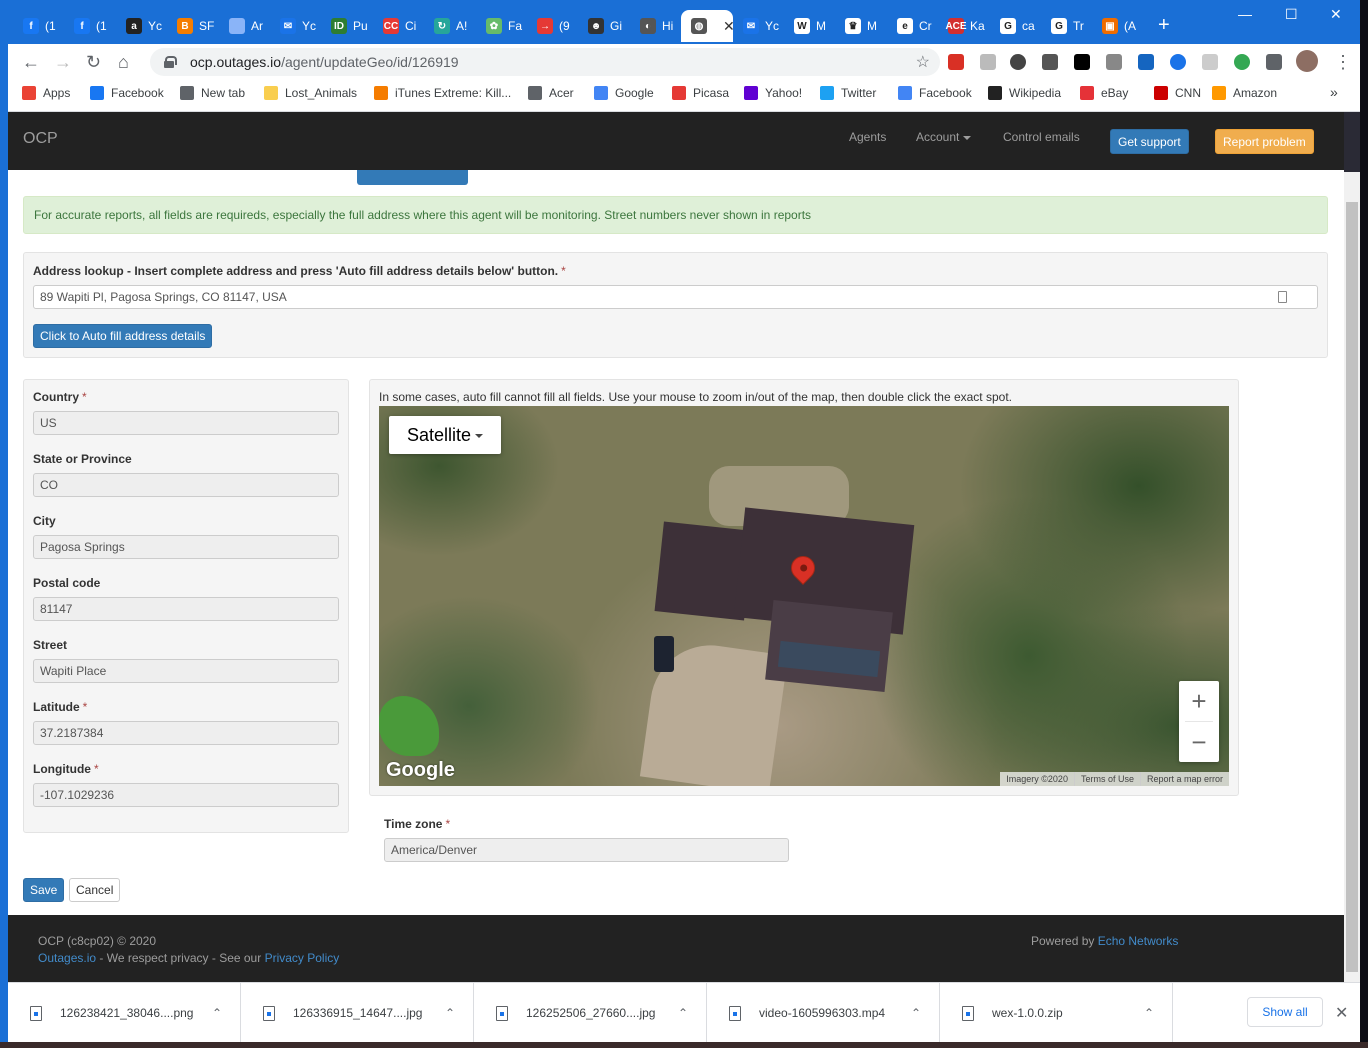 This screenshot has width=1368, height=1048. I want to click on browser-tab: ✿ Fa, so click(500, 26).